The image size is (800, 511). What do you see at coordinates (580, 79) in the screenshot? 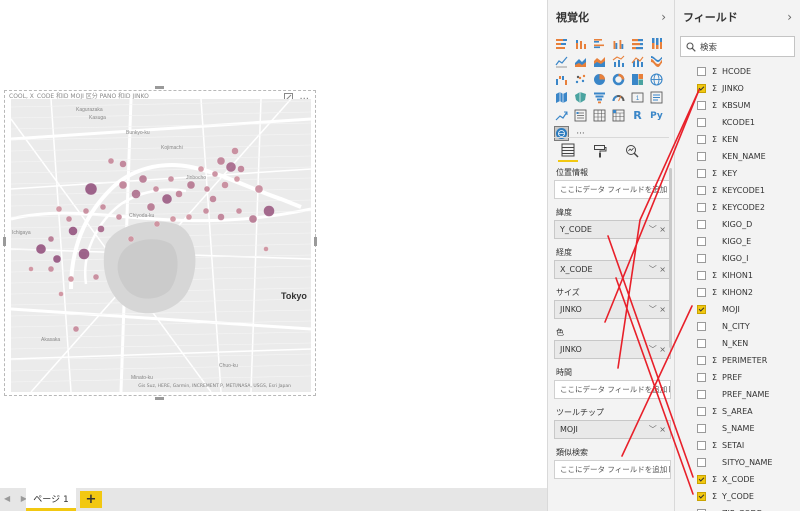
I see `scatter-chart-icon` at bounding box center [580, 79].